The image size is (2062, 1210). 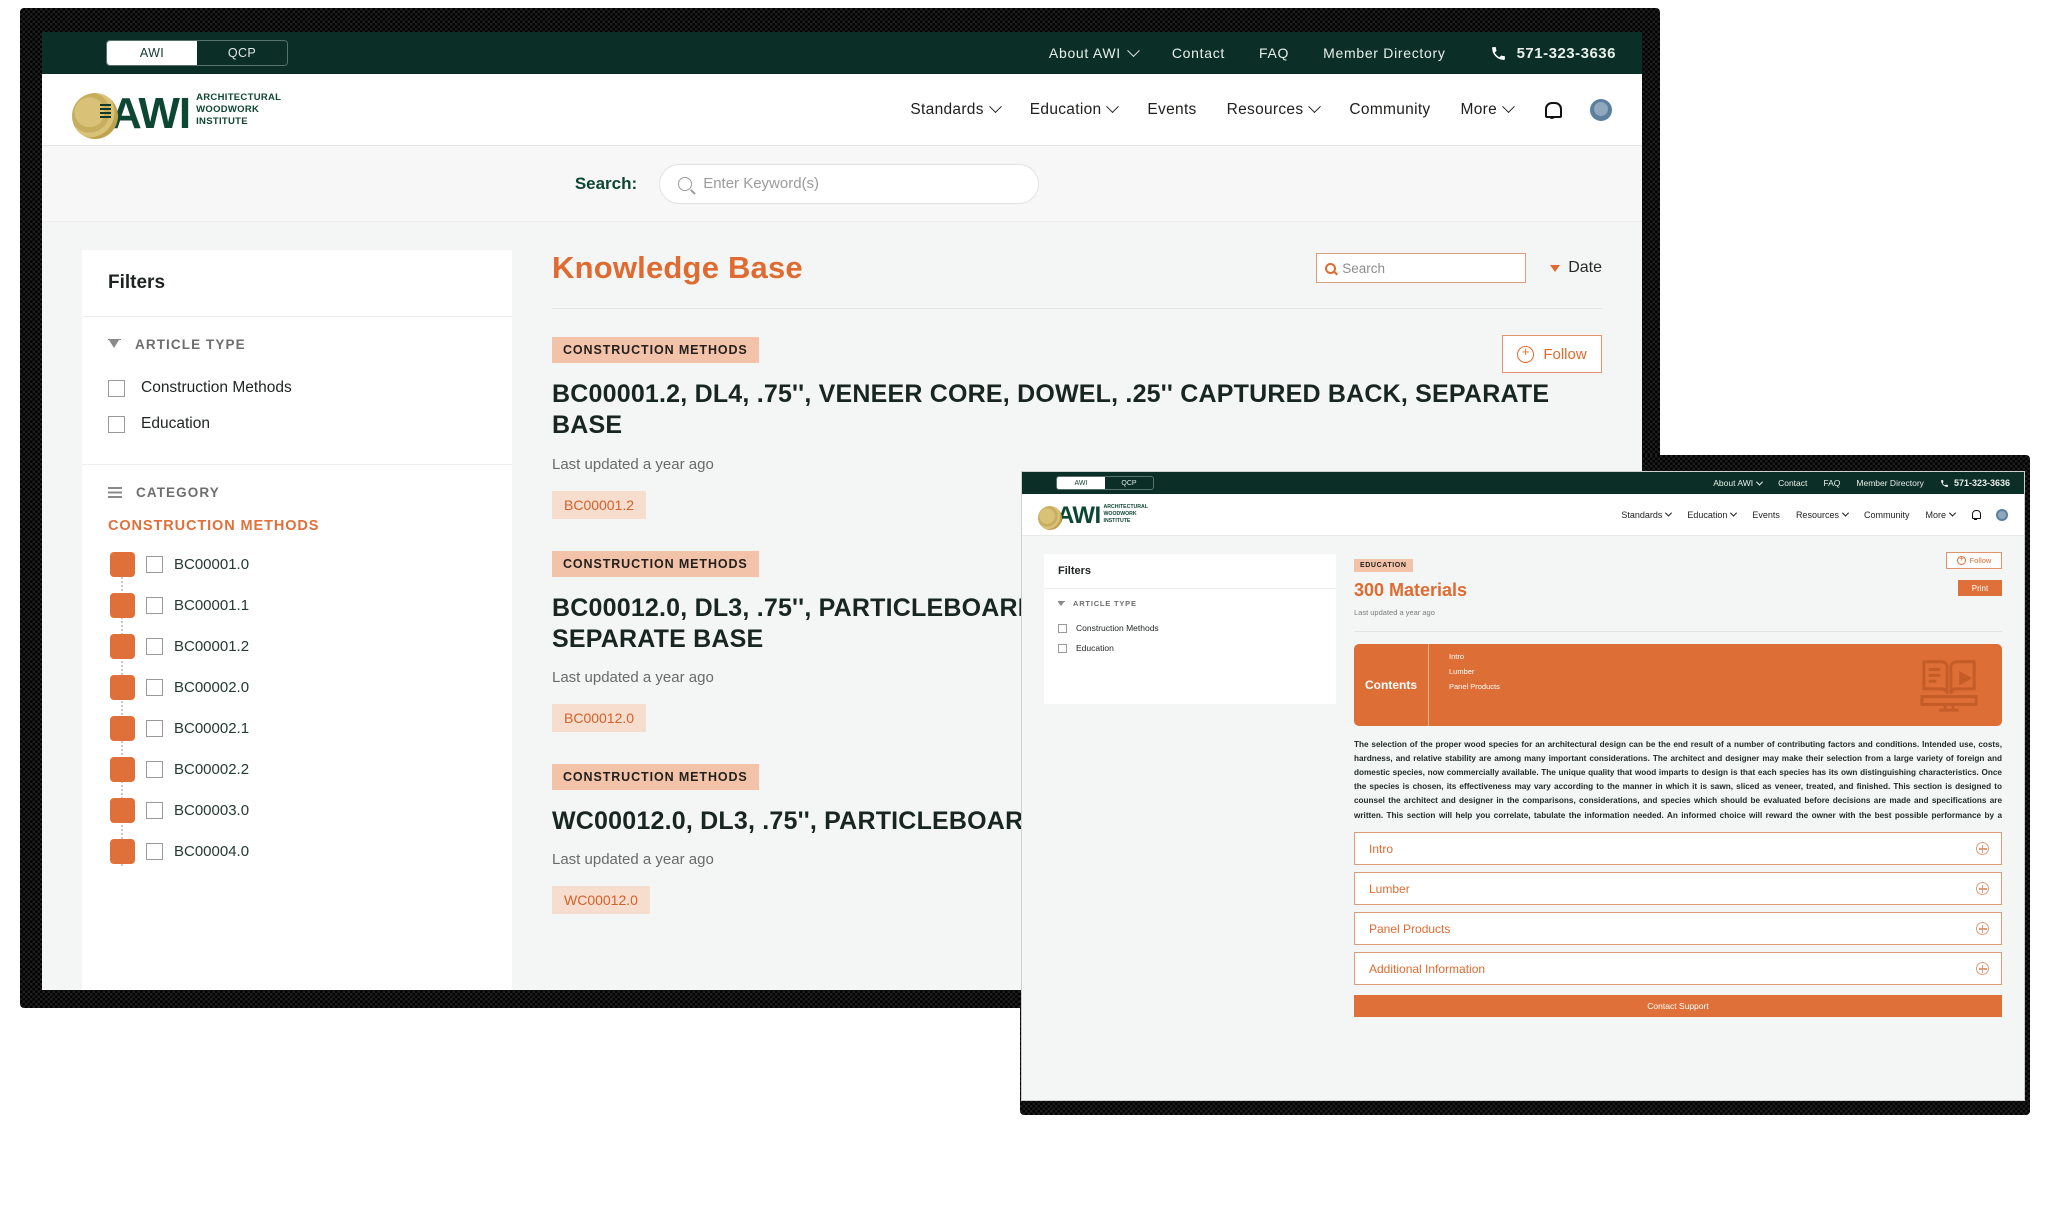 I want to click on sort-by-date: Date, so click(x=1576, y=268).